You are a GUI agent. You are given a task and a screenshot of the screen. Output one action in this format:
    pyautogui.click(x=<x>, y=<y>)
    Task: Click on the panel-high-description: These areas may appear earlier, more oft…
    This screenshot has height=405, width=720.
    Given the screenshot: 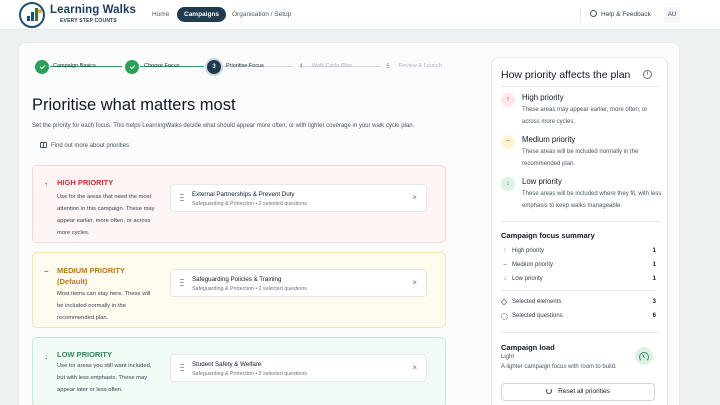 What is the action you would take?
    pyautogui.click(x=585, y=116)
    